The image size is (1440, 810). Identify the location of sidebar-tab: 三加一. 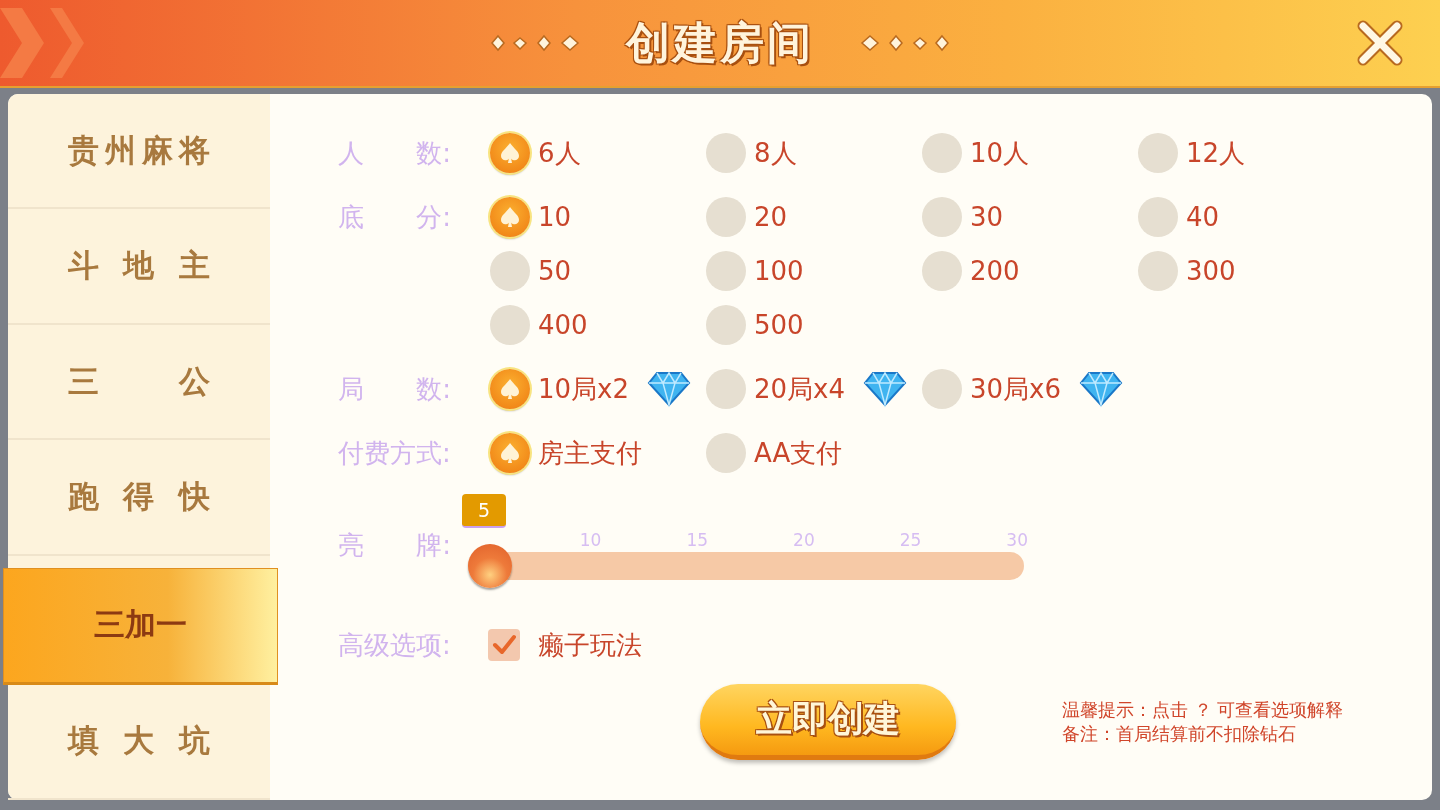
(140, 626).